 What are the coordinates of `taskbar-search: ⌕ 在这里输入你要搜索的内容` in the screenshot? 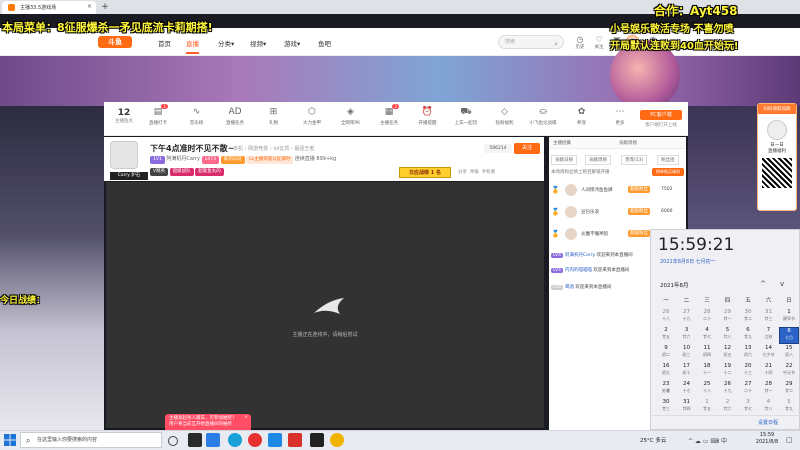 It's located at (91, 440).